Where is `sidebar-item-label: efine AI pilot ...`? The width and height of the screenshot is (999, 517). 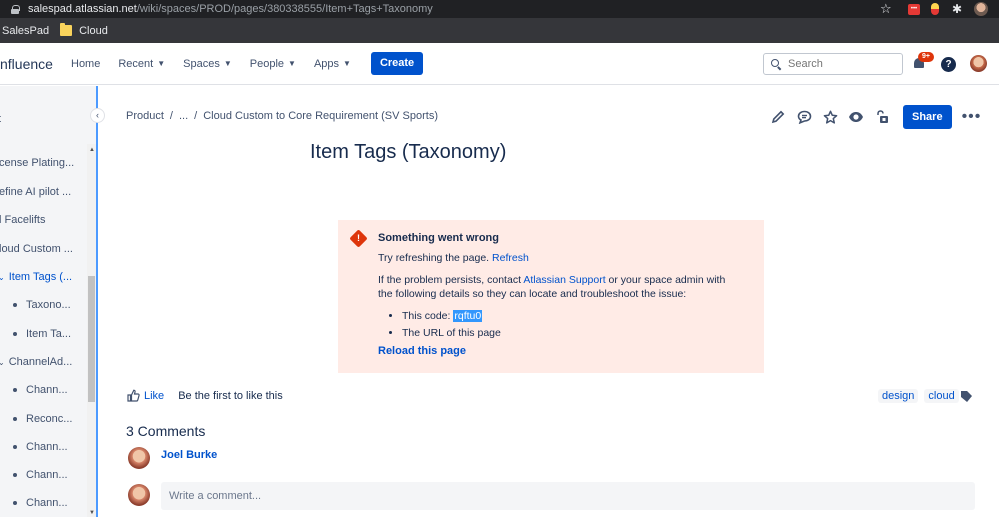
sidebar-item-label: efine AI pilot ... is located at coordinates (36, 192).